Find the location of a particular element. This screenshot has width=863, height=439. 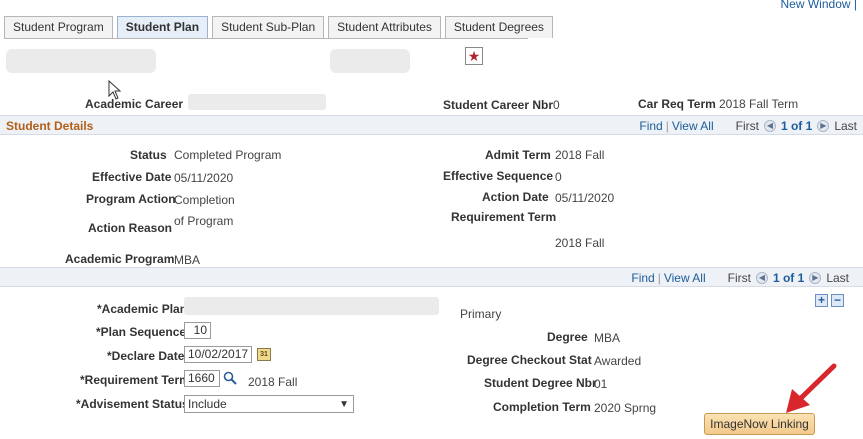

degree-checkout-stat-value: Awarded is located at coordinates (618, 361).